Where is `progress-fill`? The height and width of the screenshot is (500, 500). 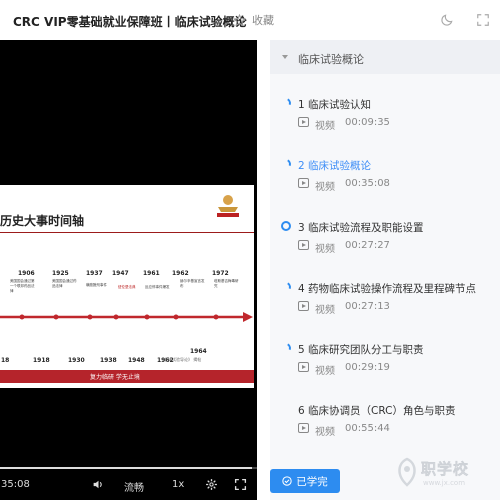
progress-fill is located at coordinates (126, 468).